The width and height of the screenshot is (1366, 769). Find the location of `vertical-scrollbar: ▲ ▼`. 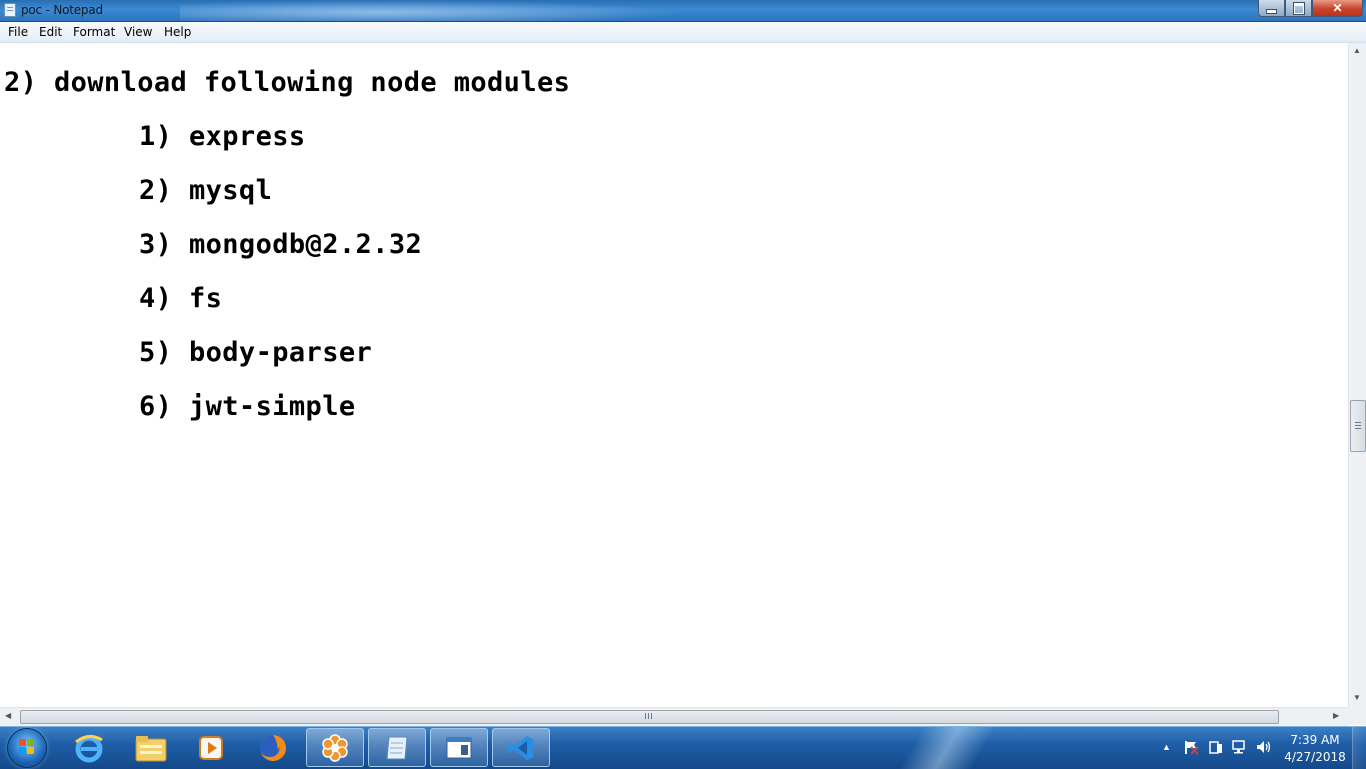

vertical-scrollbar: ▲ ▼ is located at coordinates (1357, 375).